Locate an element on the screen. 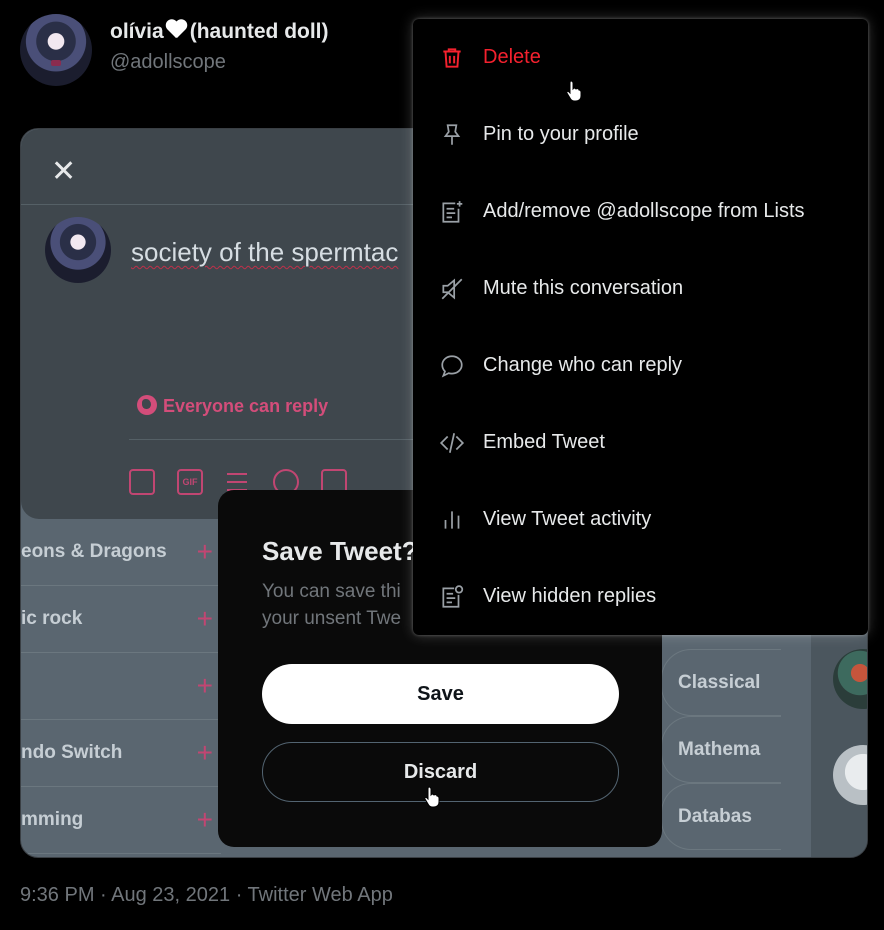  tweet-timestamp: 9:36 PM · Aug 23, 2021 · Twitter Web App is located at coordinates (206, 895).